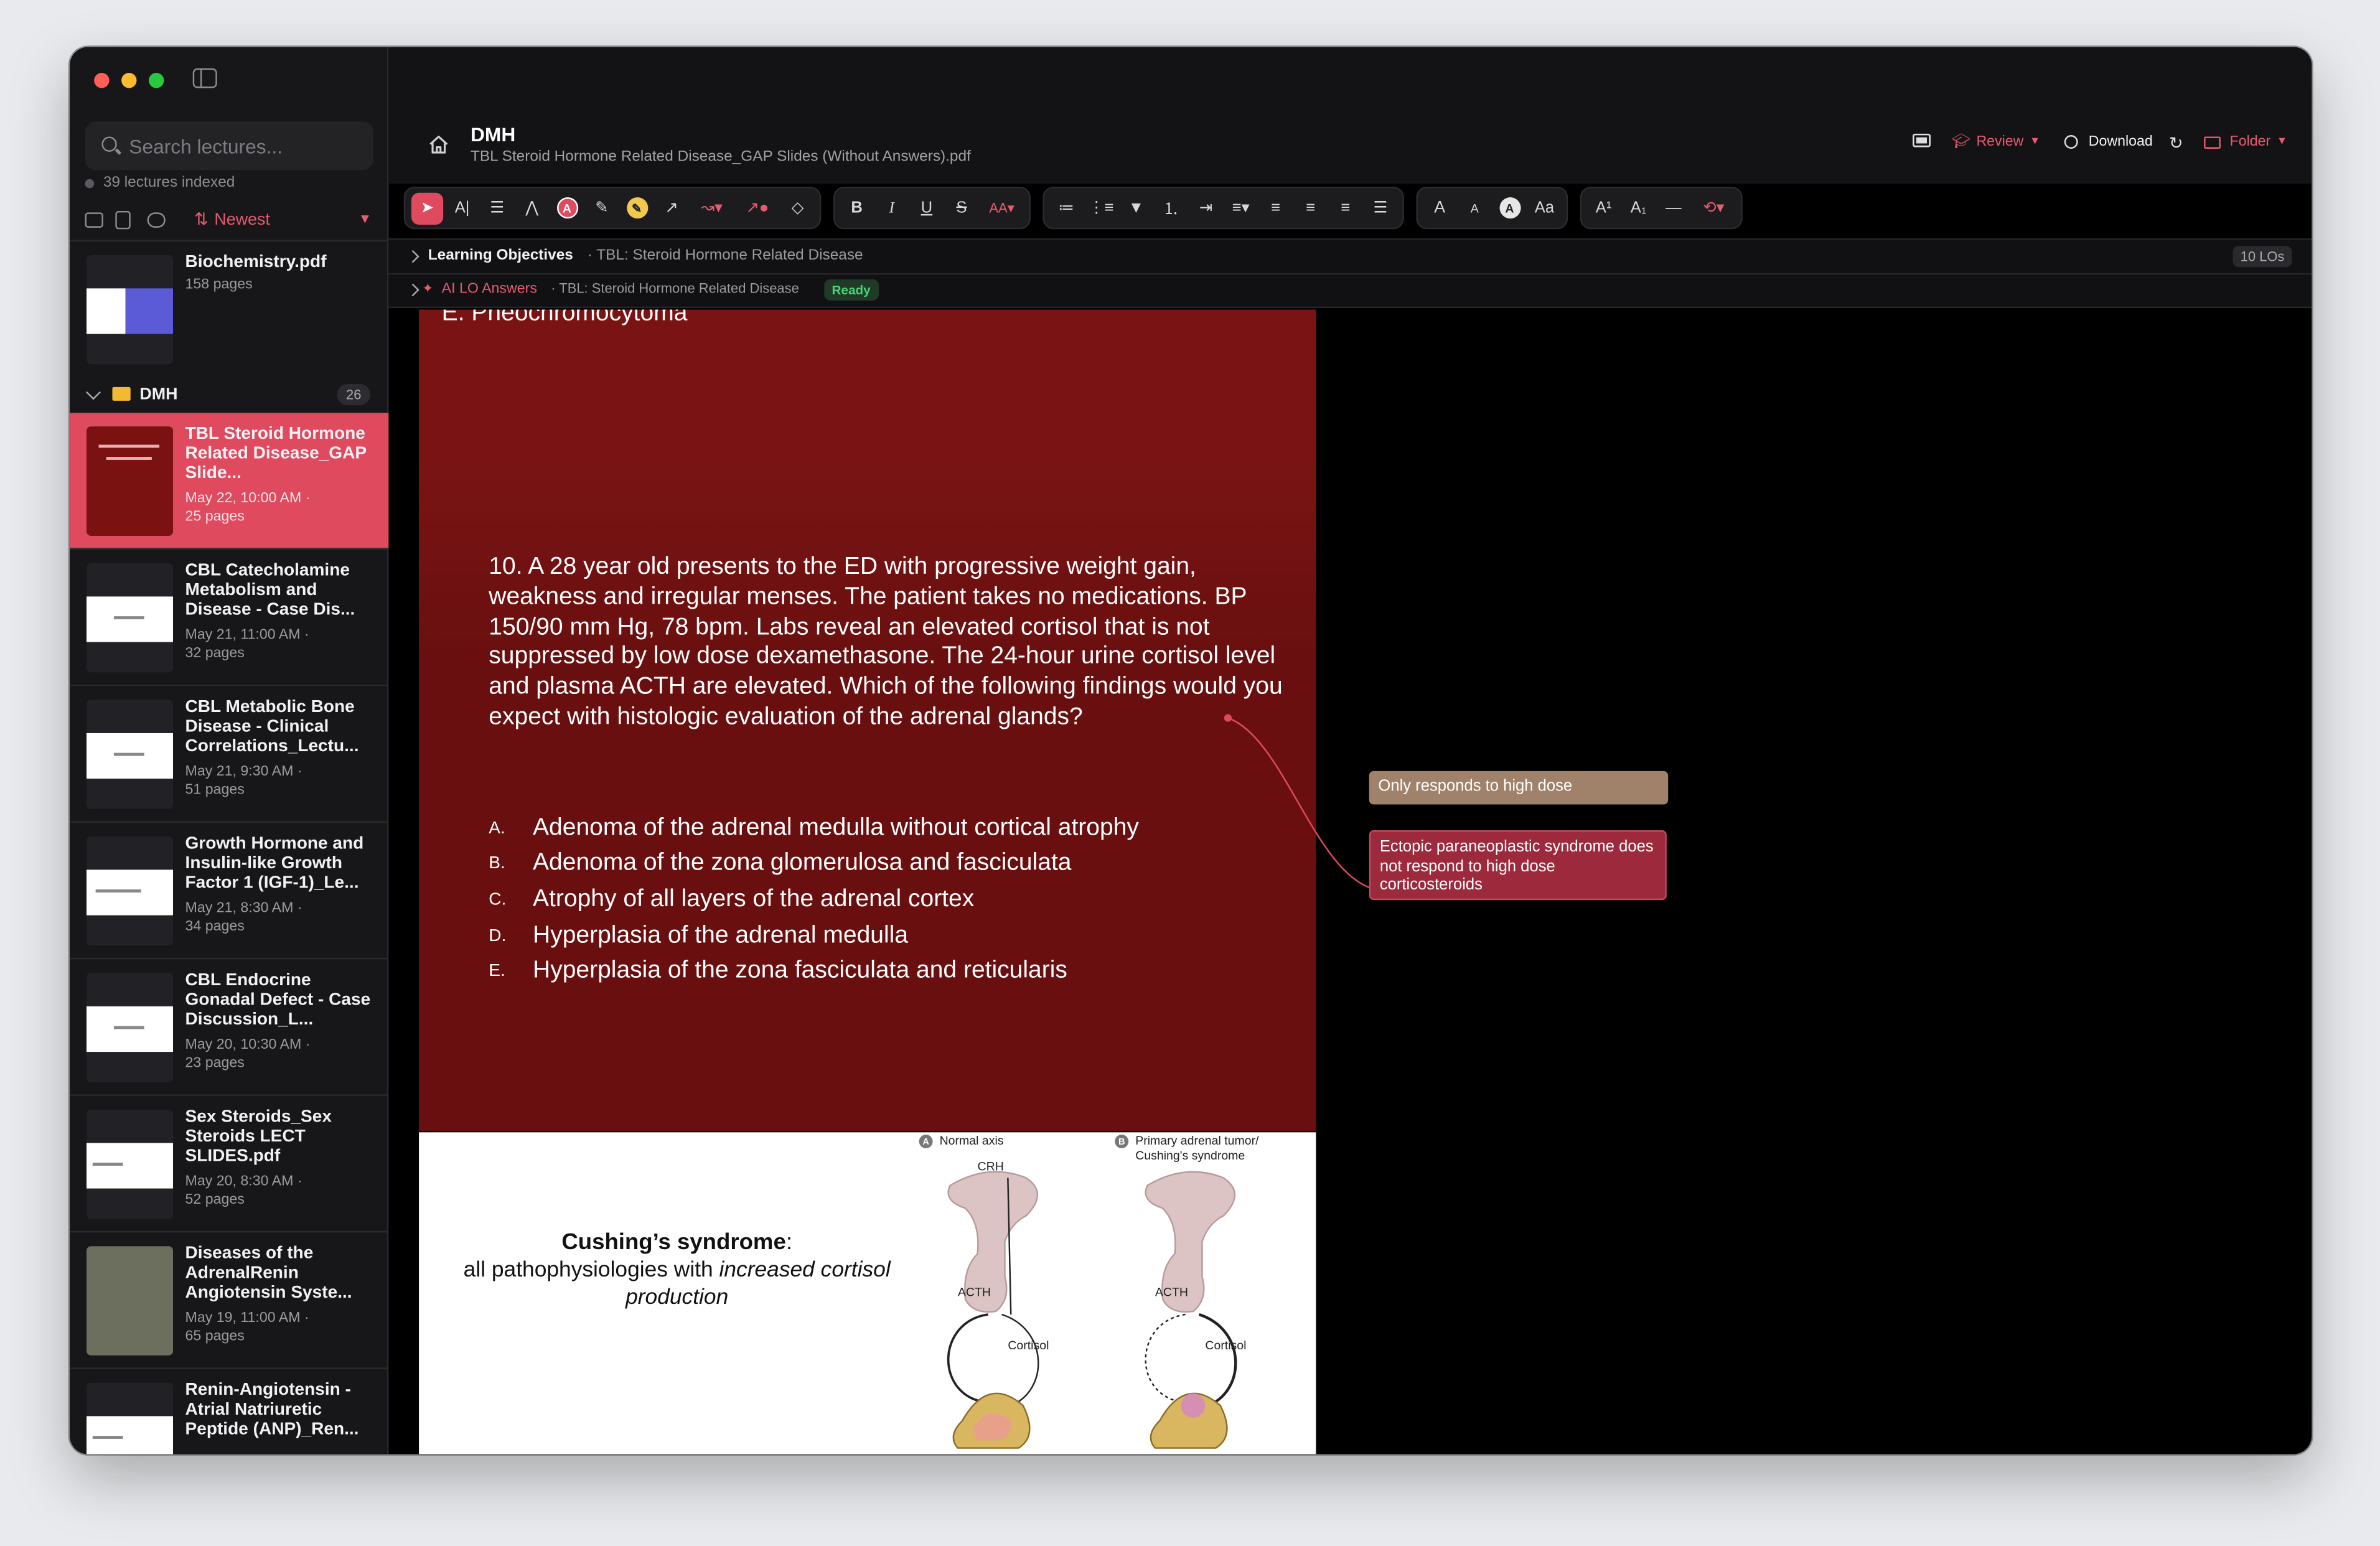  What do you see at coordinates (1136, 208) in the screenshot?
I see `triangle-down-icon: ▼` at bounding box center [1136, 208].